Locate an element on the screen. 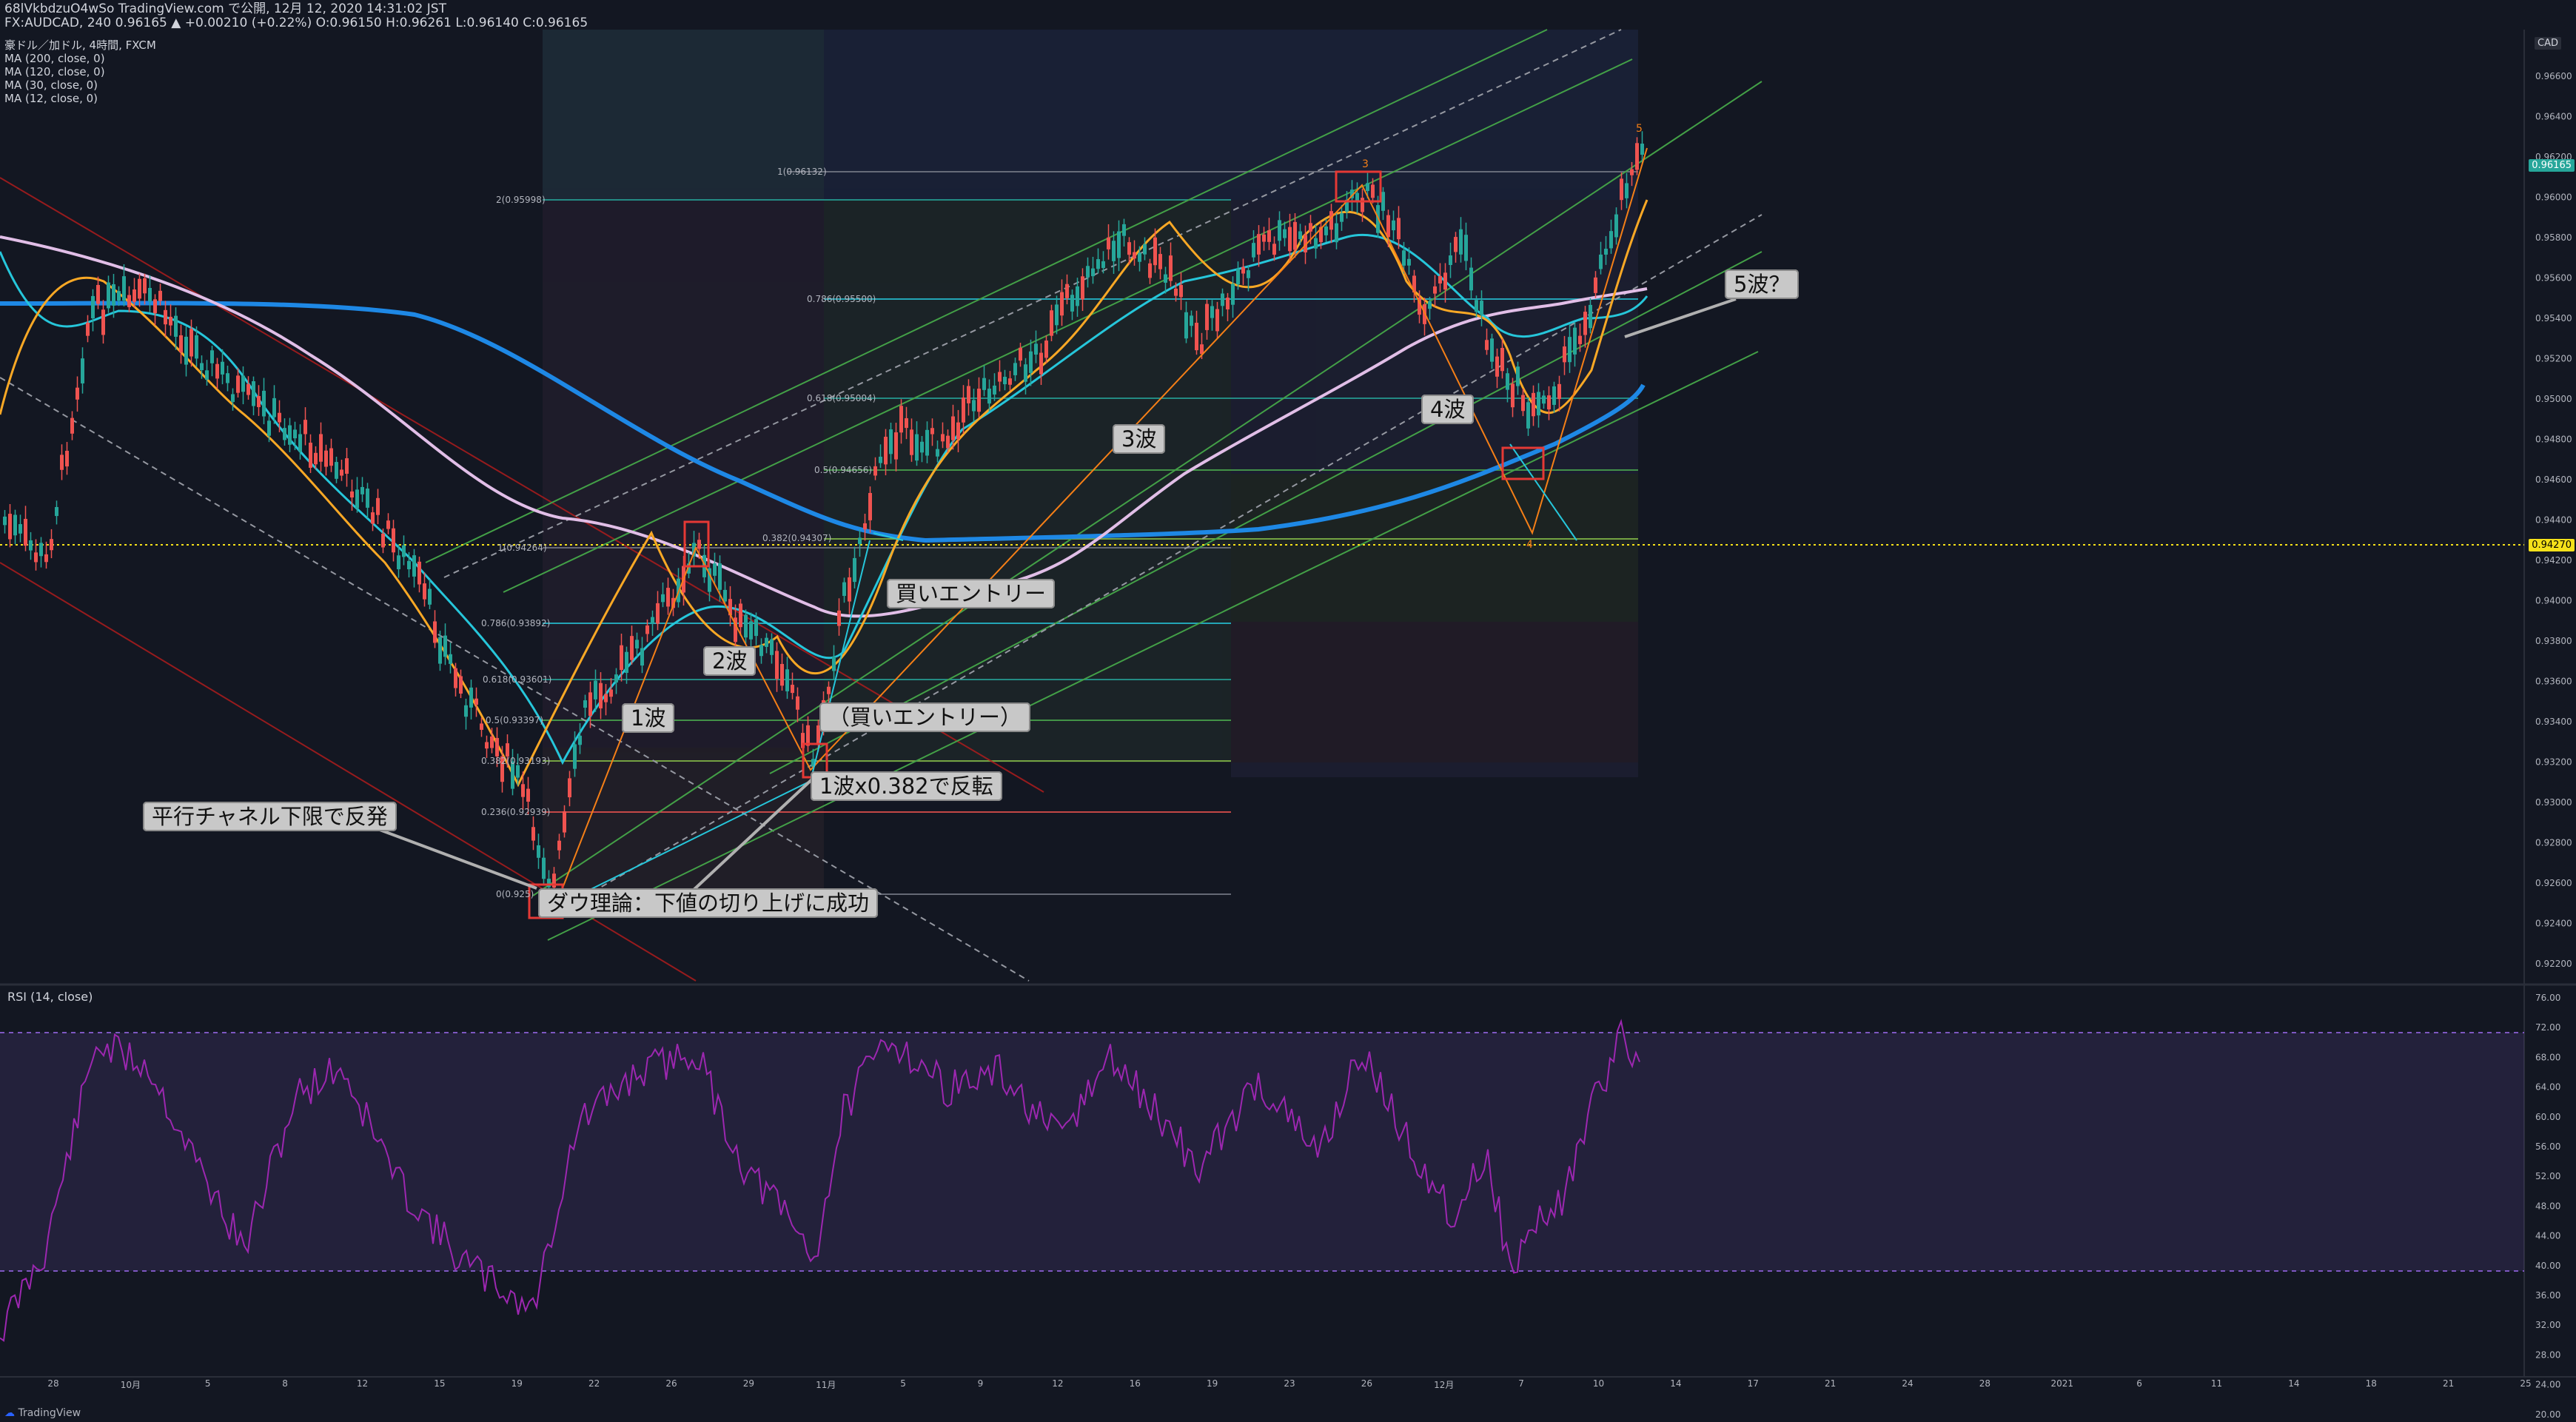 This screenshot has width=2576, height=1422. fib-label: 0.5(0.93397) is located at coordinates (515, 720).